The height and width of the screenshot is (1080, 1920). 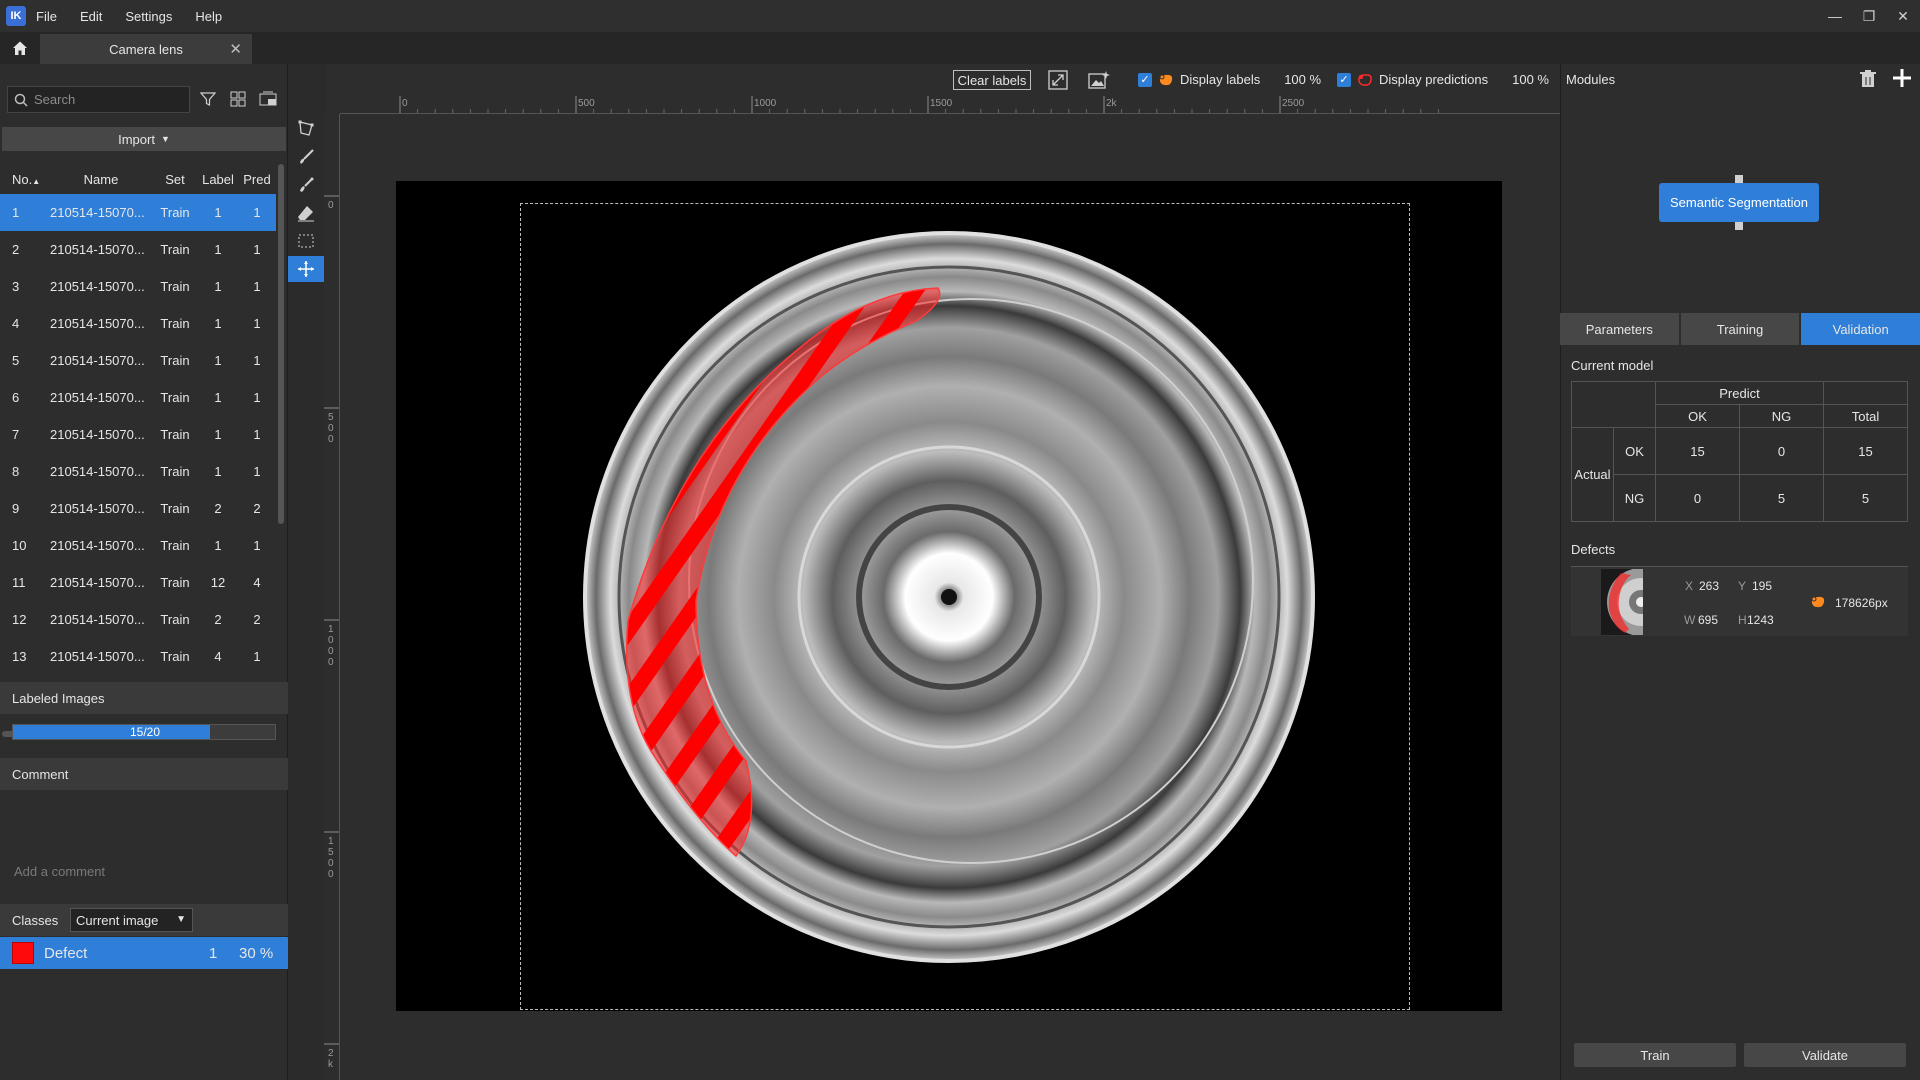 I want to click on close-icon: ✕, so click(x=235, y=49).